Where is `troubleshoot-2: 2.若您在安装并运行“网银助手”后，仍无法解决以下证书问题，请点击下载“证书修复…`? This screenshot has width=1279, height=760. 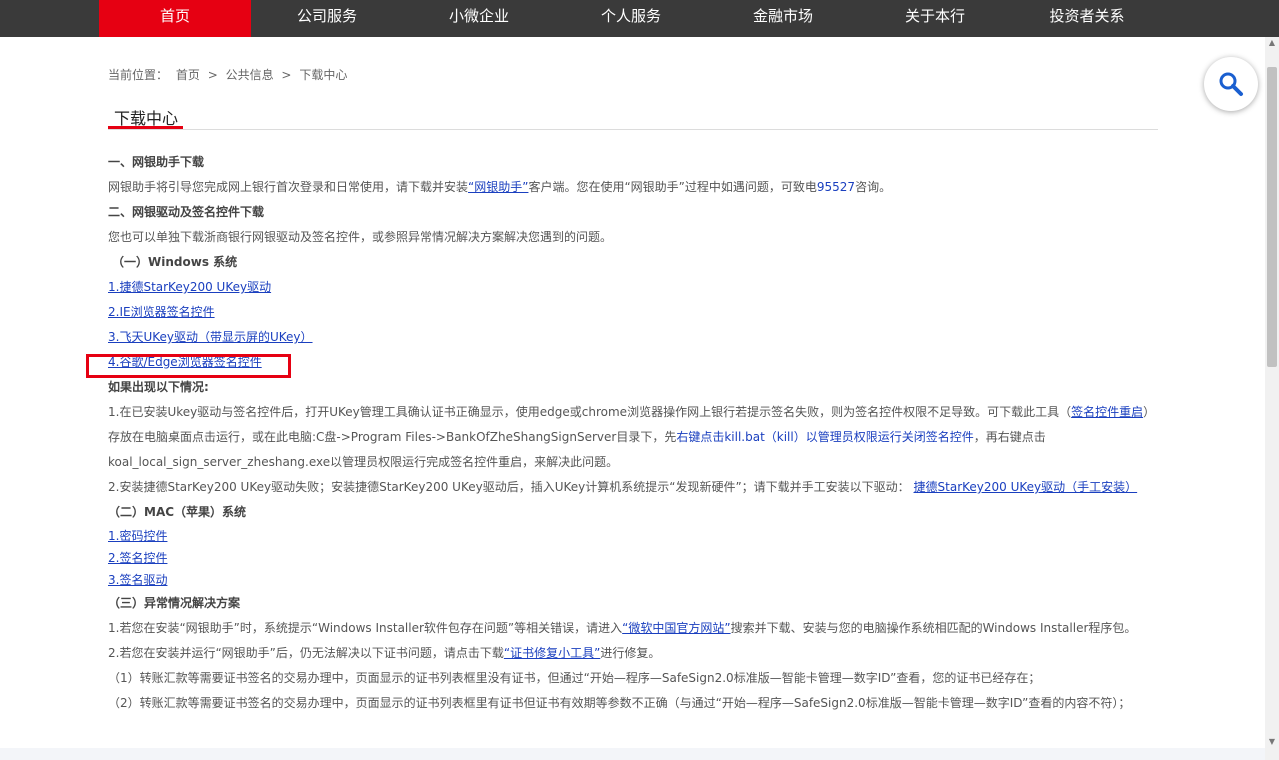 troubleshoot-2: 2.若您在安装并运行“网银助手”后，仍无法解决以下证书问题，请点击下载“证书修复… is located at coordinates (384, 653).